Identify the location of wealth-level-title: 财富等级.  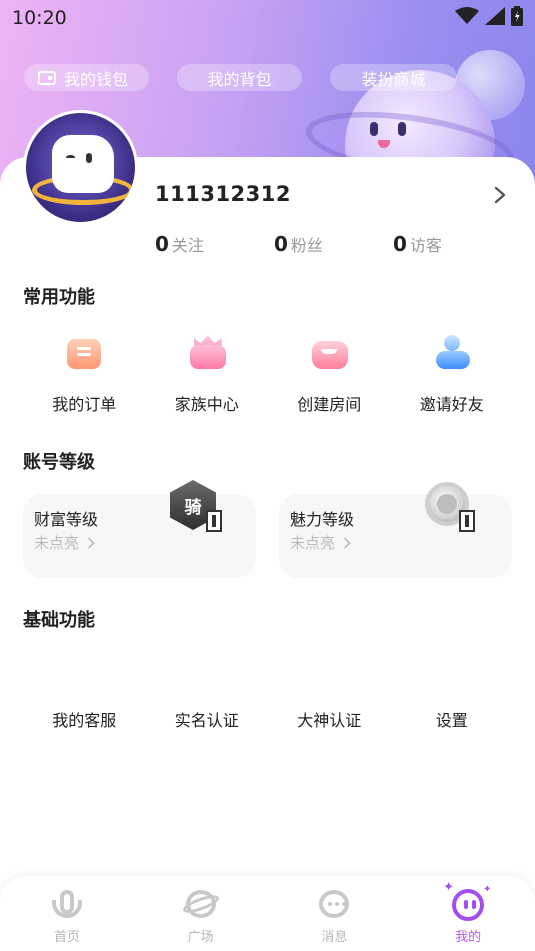
(66, 519).